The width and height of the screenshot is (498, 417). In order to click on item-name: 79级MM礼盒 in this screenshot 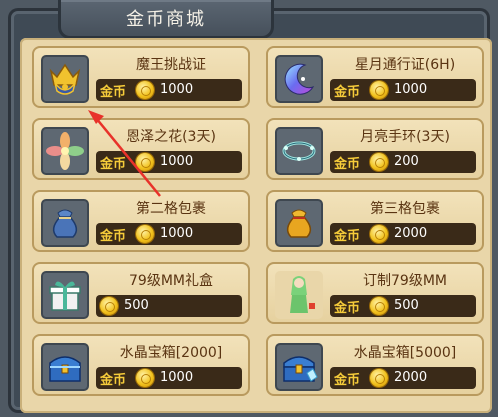, I will do `click(171, 281)`.